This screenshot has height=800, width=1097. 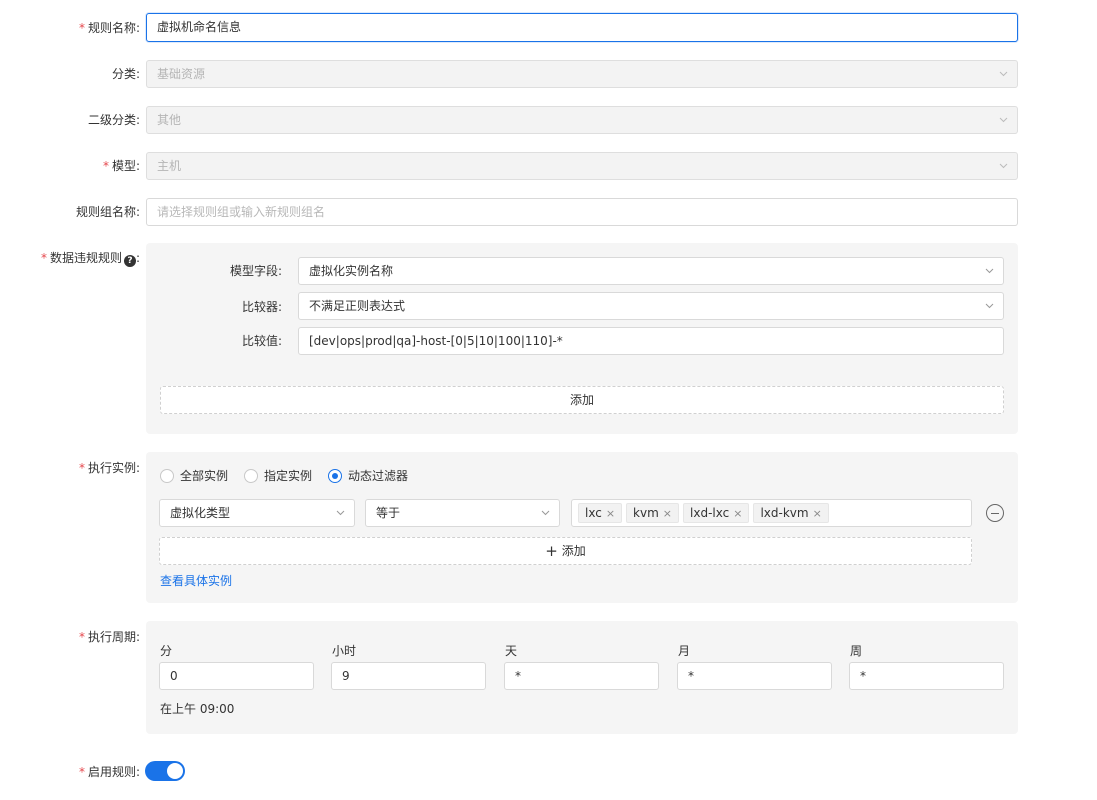 What do you see at coordinates (791, 513) in the screenshot?
I see `filter-tag: lxd-kvm ×` at bounding box center [791, 513].